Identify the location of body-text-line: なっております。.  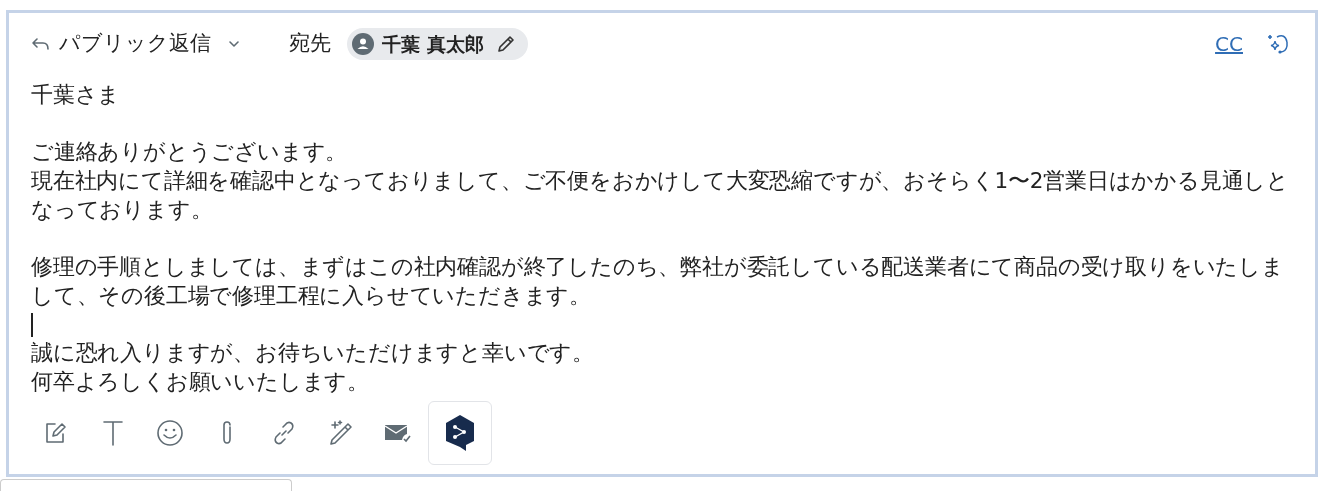
(122, 209).